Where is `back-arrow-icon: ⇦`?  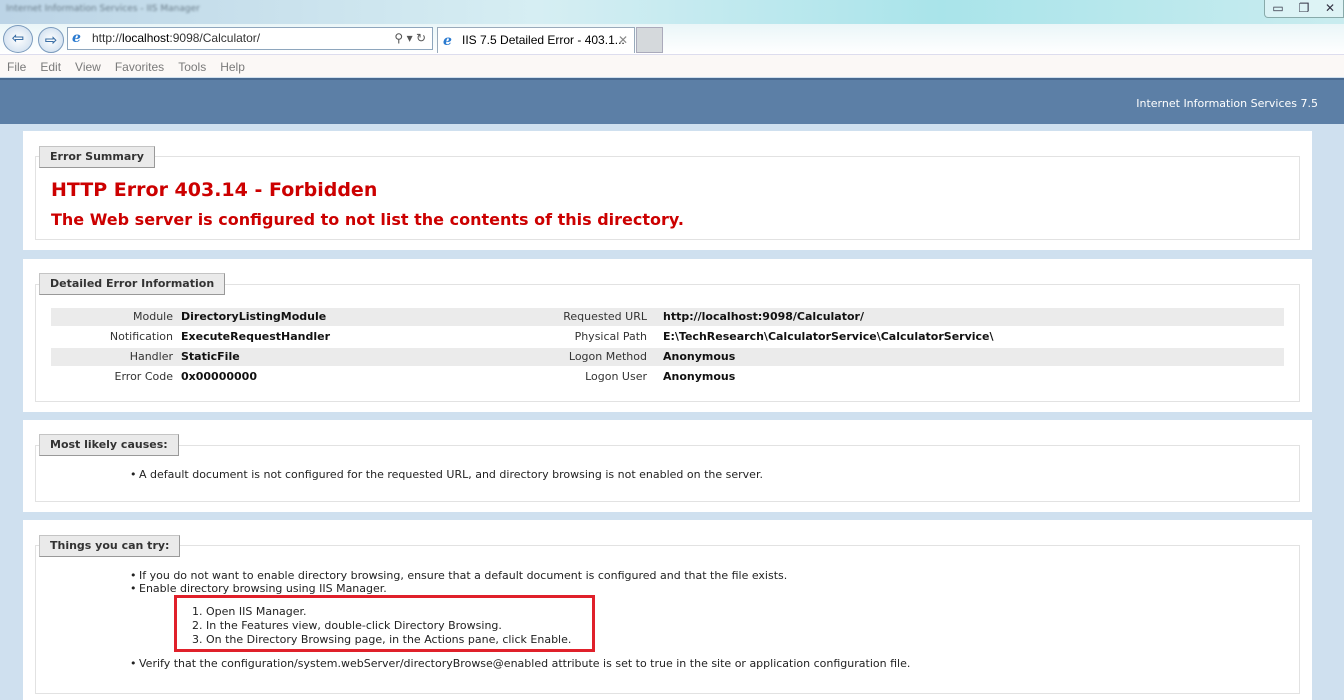 back-arrow-icon: ⇦ is located at coordinates (18, 38).